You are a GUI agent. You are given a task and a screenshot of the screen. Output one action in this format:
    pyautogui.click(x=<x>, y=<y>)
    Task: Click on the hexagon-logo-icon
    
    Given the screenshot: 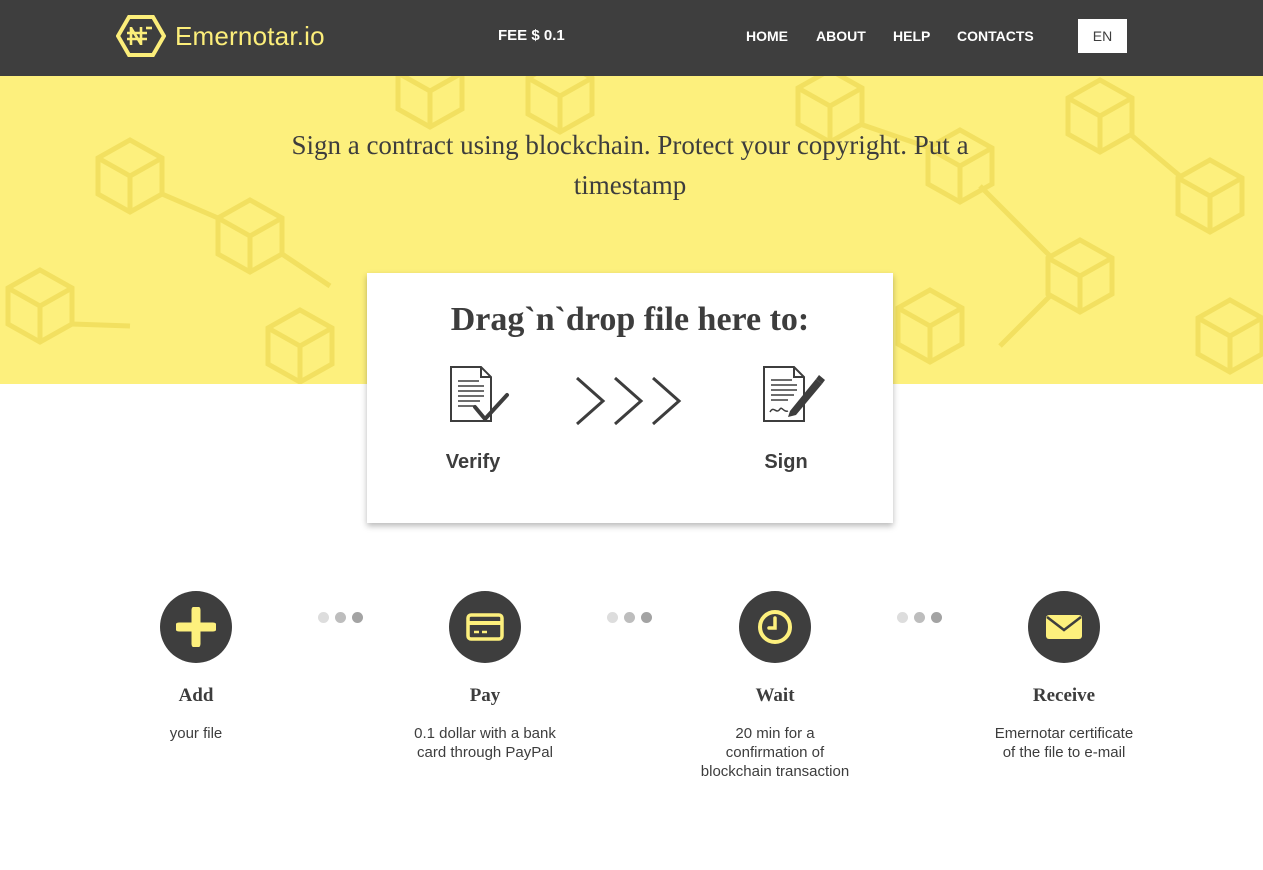 What is the action you would take?
    pyautogui.click(x=141, y=36)
    